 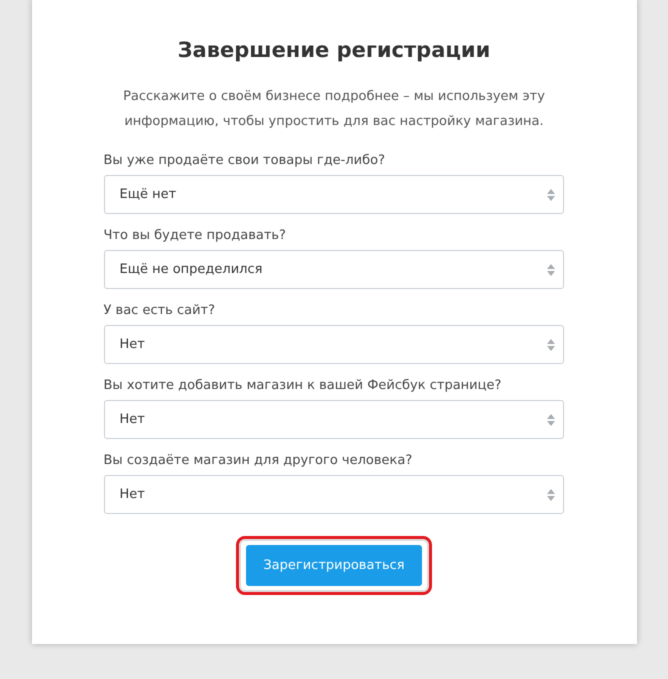 What do you see at coordinates (303, 385) in the screenshot?
I see `question-label: Вы хотите добавить магазин к вашей Фейсбук странице?` at bounding box center [303, 385].